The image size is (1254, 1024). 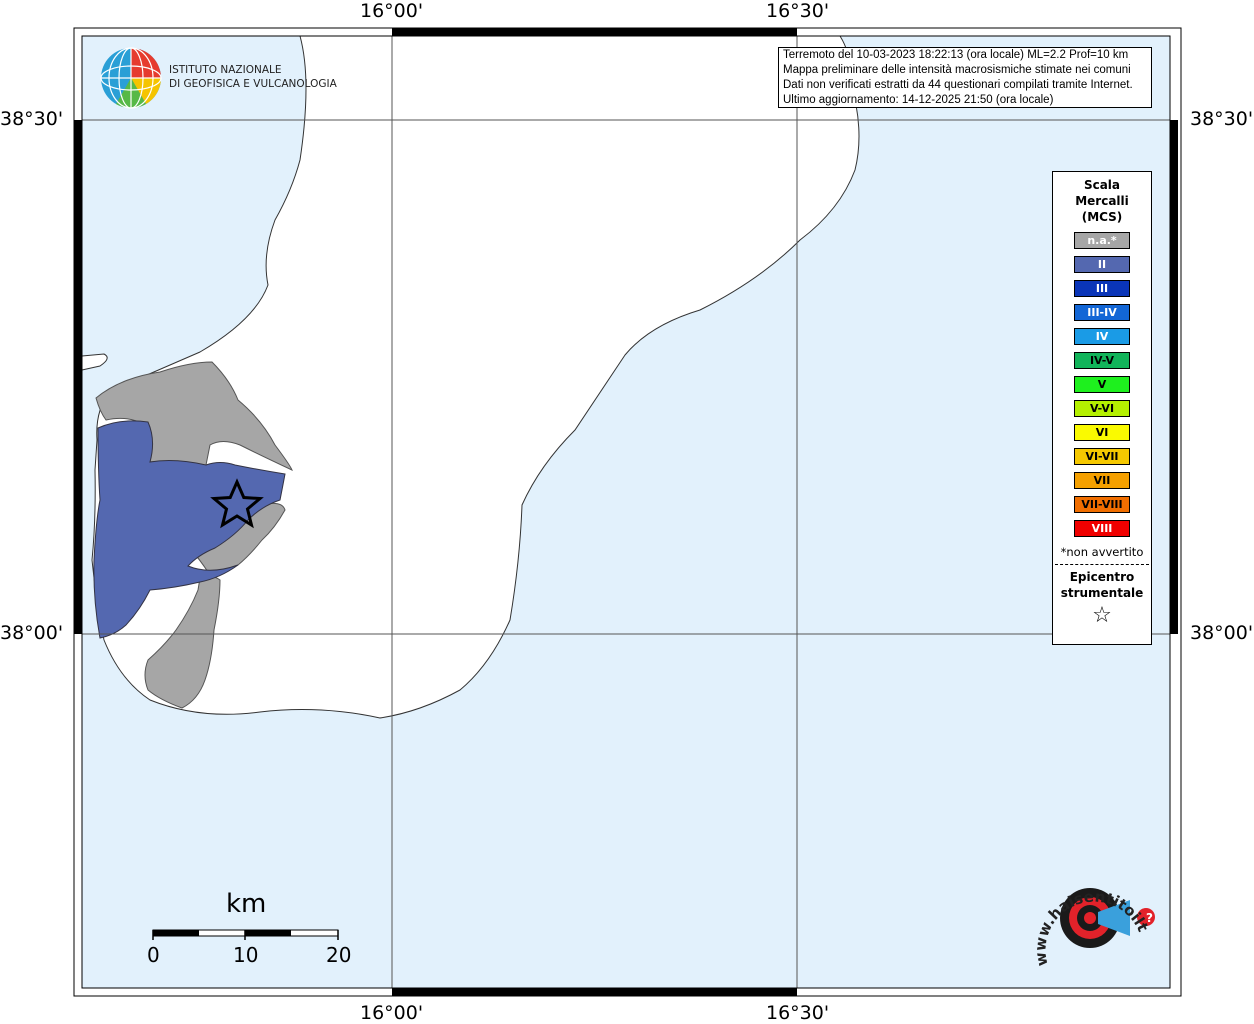 I want to click on legend-swatch: IV-V, so click(x=1102, y=360).